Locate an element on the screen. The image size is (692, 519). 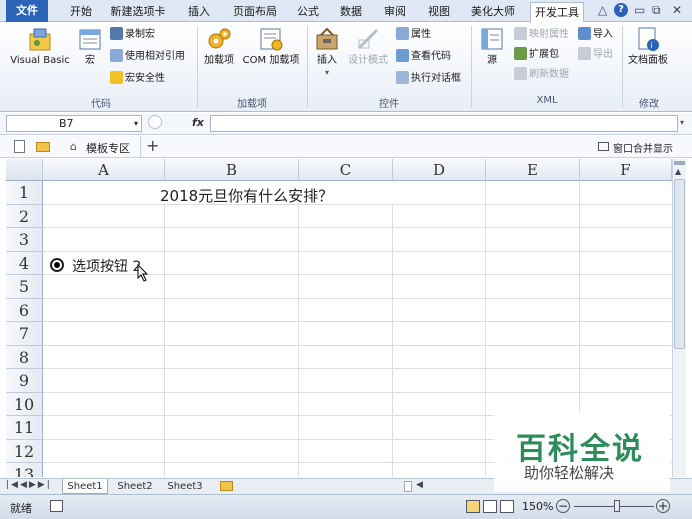
xml-export-button: 导出 is located at coordinates (595, 54).